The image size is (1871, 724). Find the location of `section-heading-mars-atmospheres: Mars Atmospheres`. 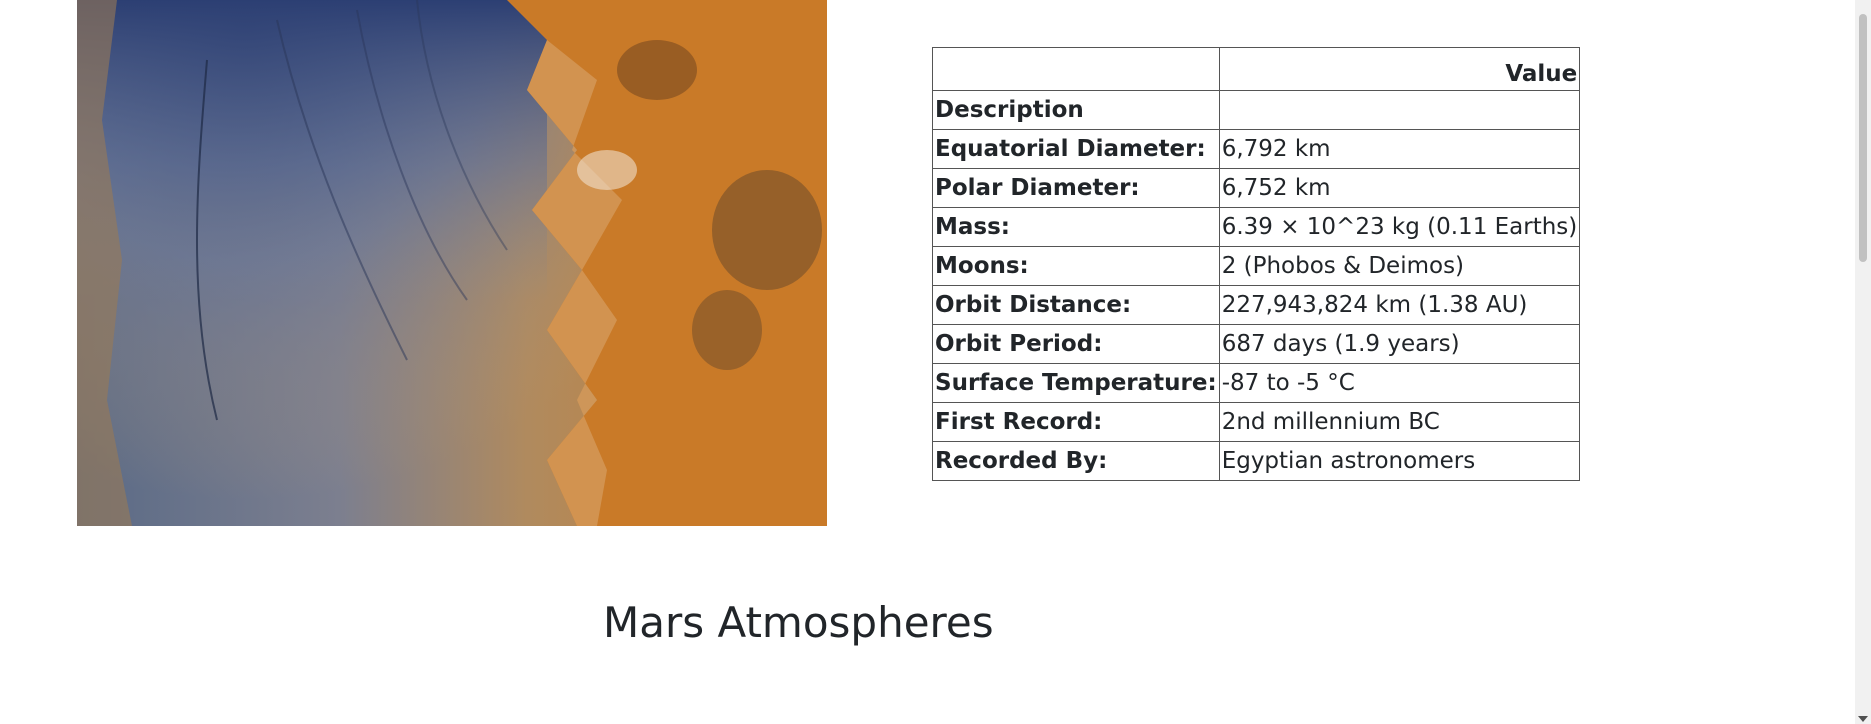

section-heading-mars-atmospheres: Mars Atmospheres is located at coordinates (798, 622).